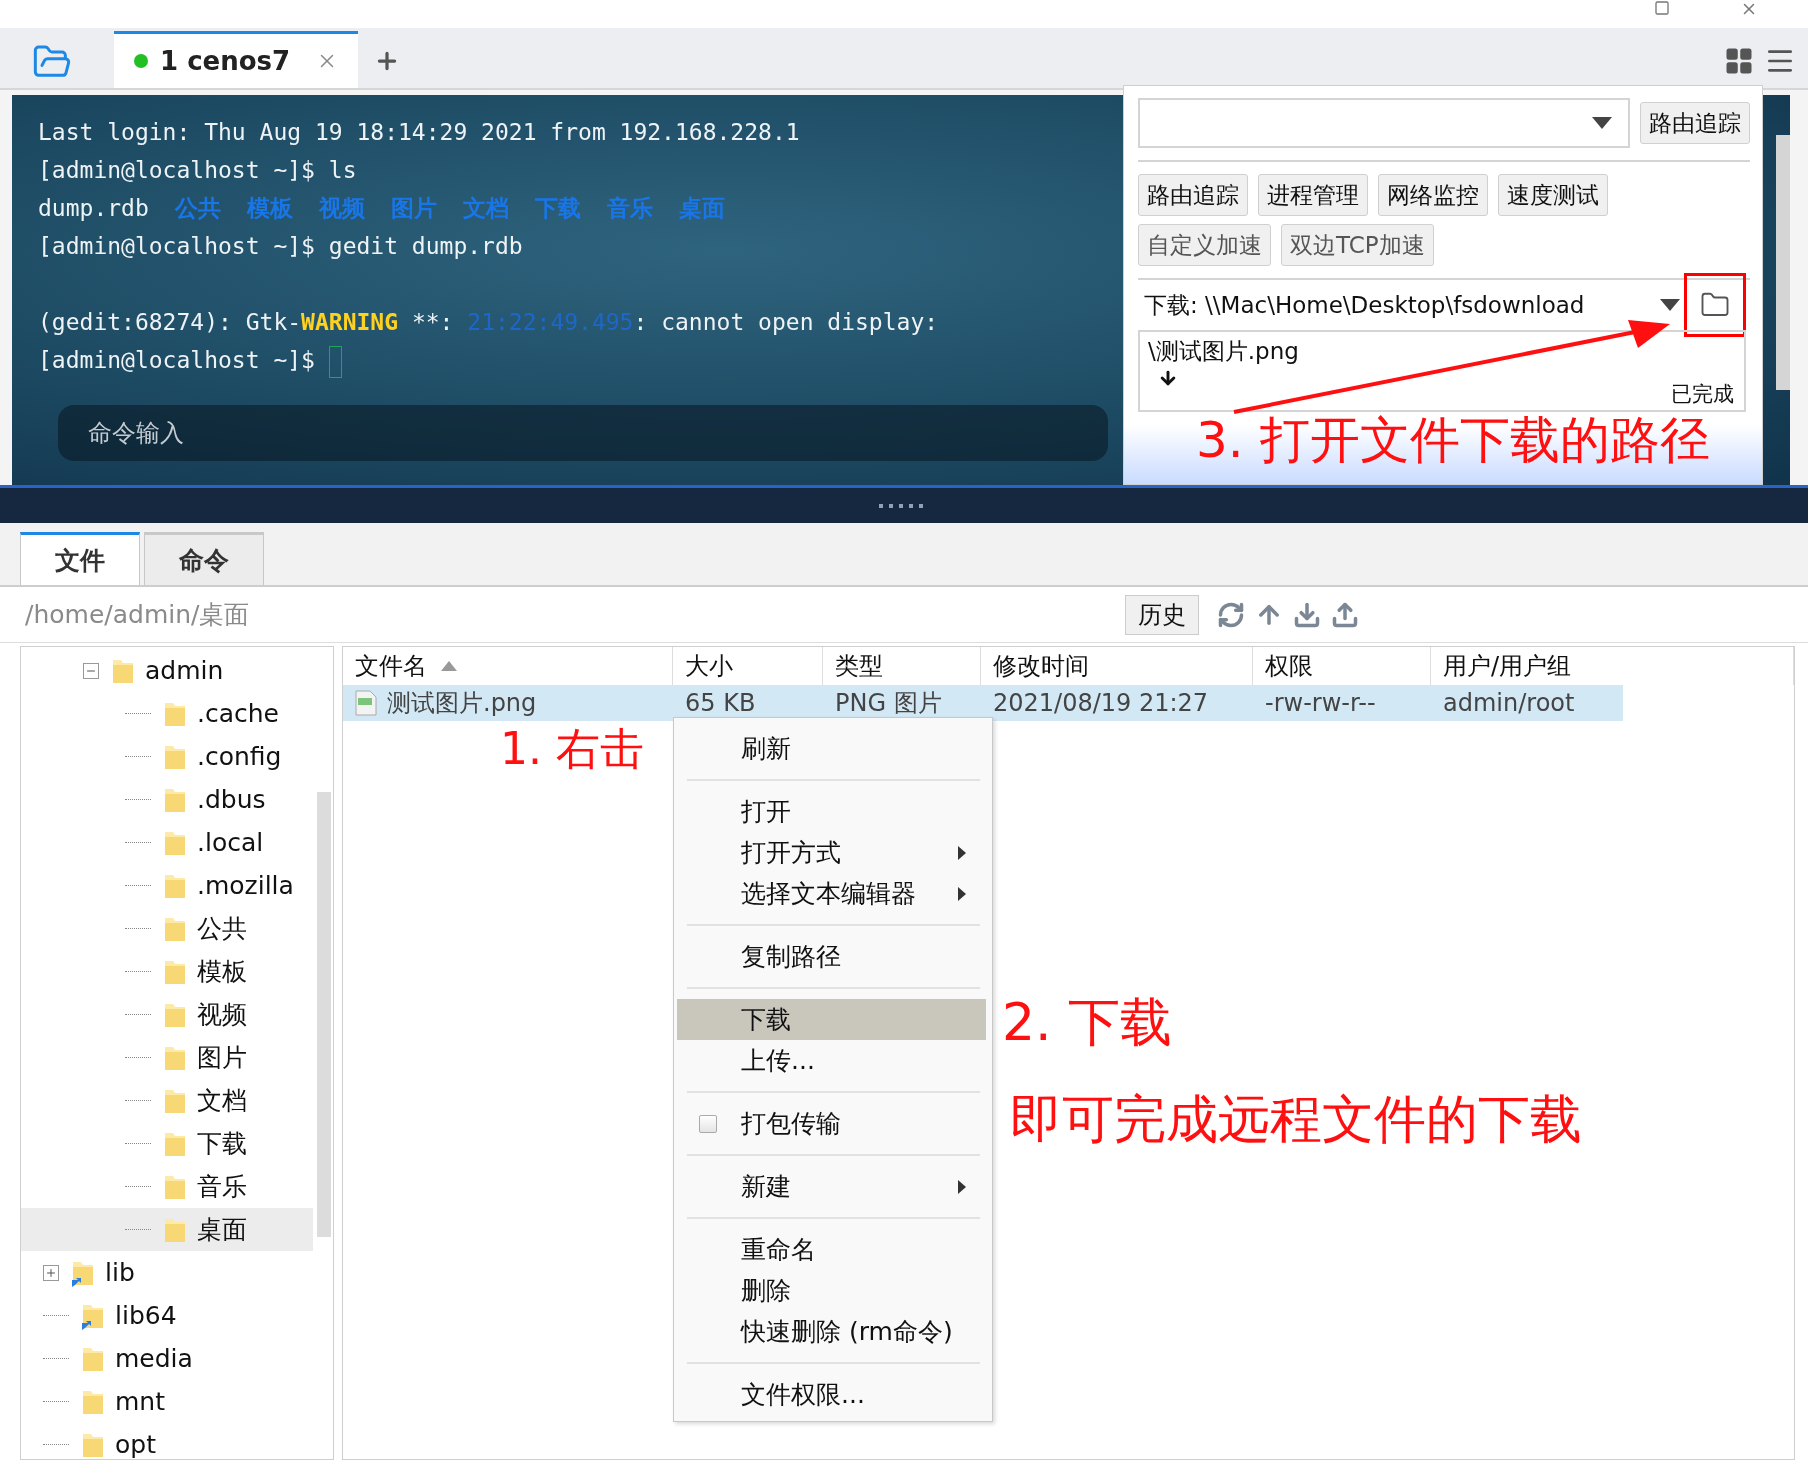 The image size is (1808, 1468). I want to click on menu-item: 新建, so click(831, 1186).